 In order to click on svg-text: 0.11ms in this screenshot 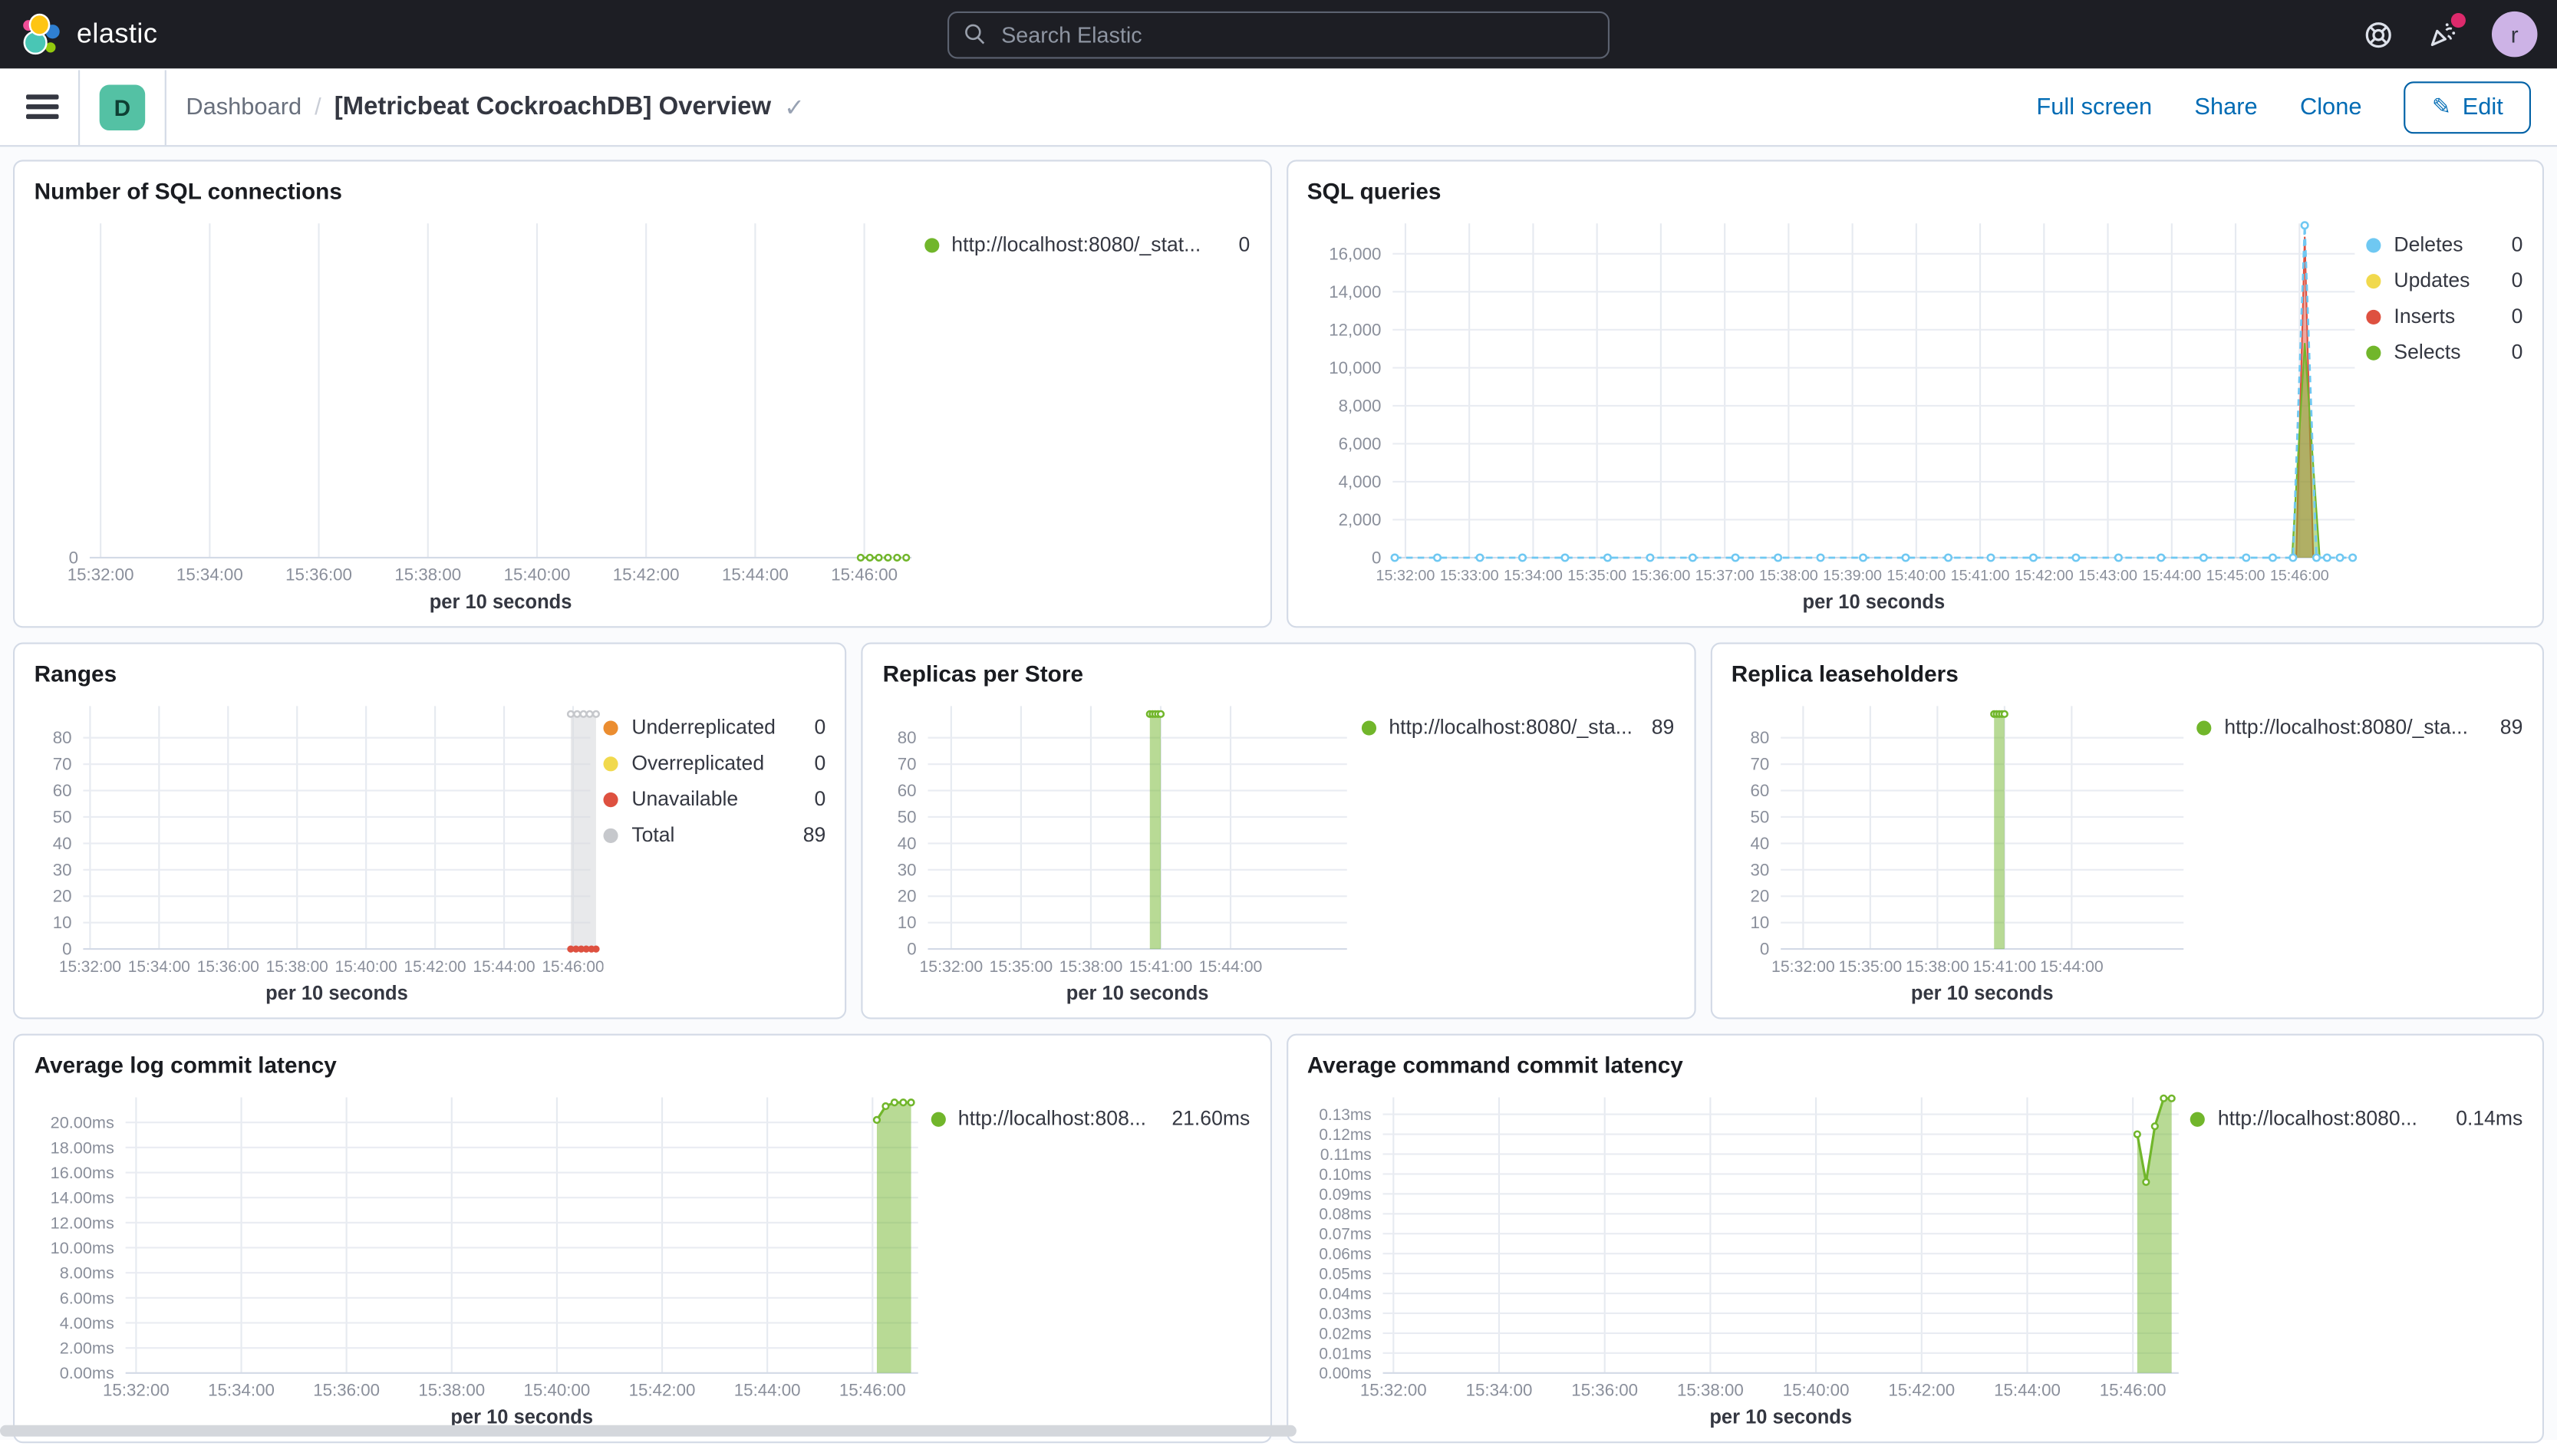, I will do `click(1345, 1155)`.